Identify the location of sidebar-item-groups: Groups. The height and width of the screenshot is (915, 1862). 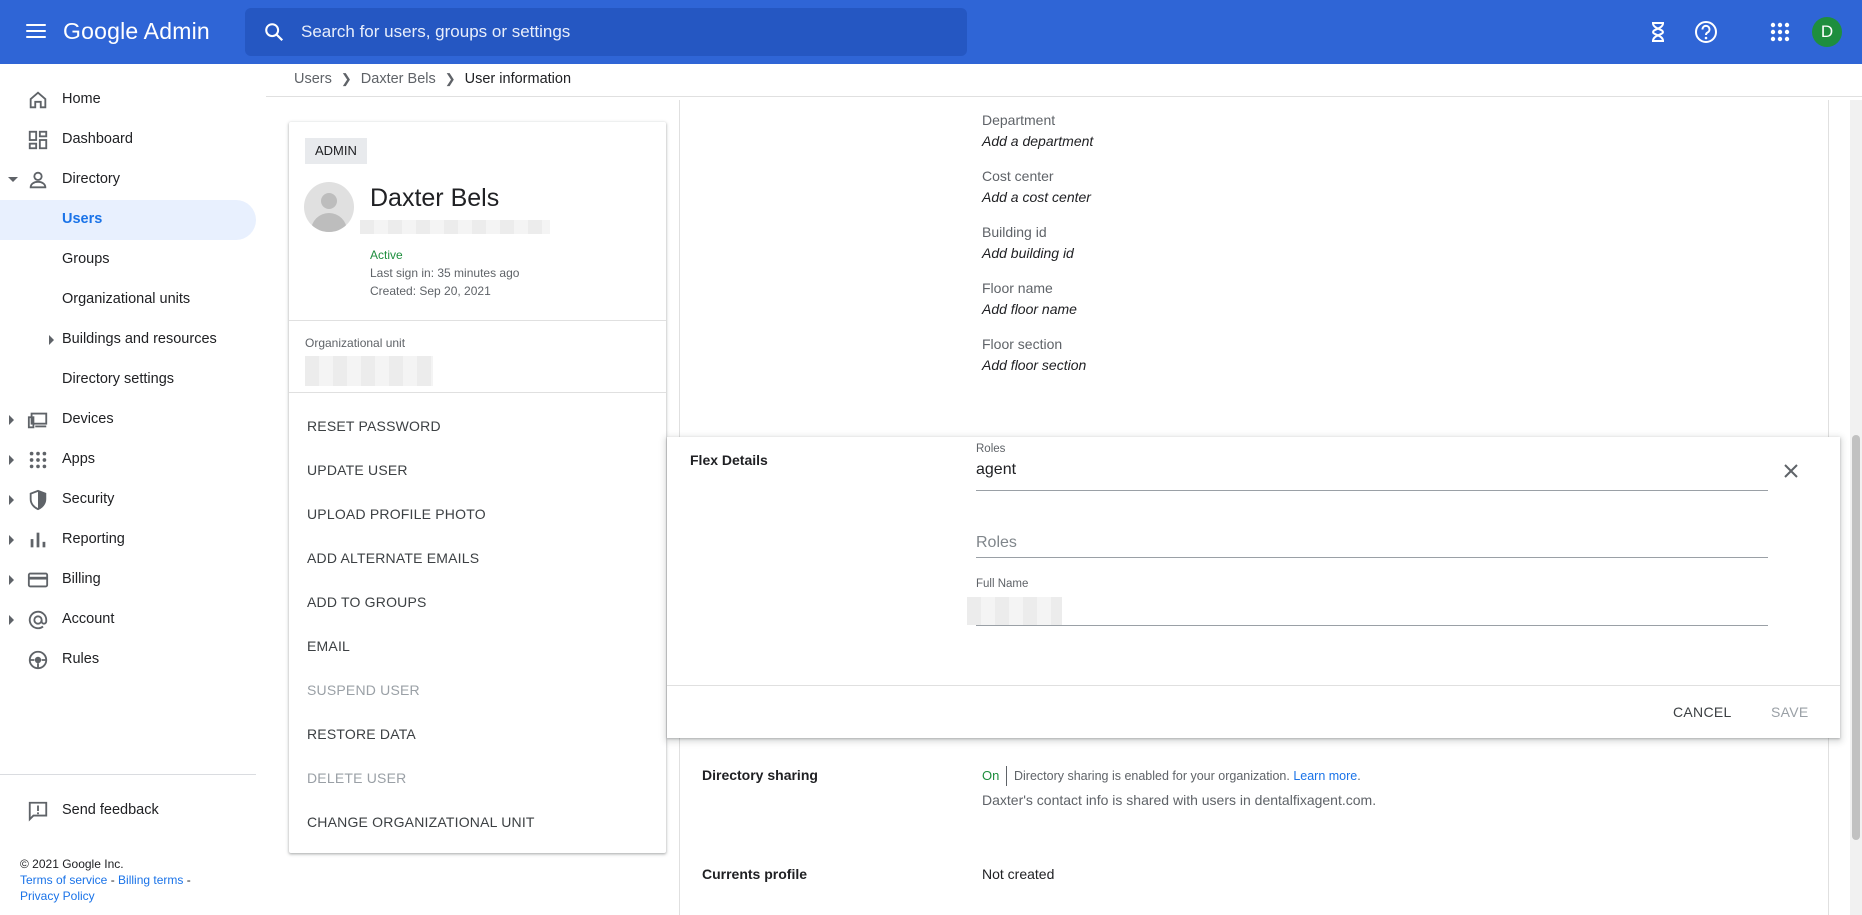
(128, 260).